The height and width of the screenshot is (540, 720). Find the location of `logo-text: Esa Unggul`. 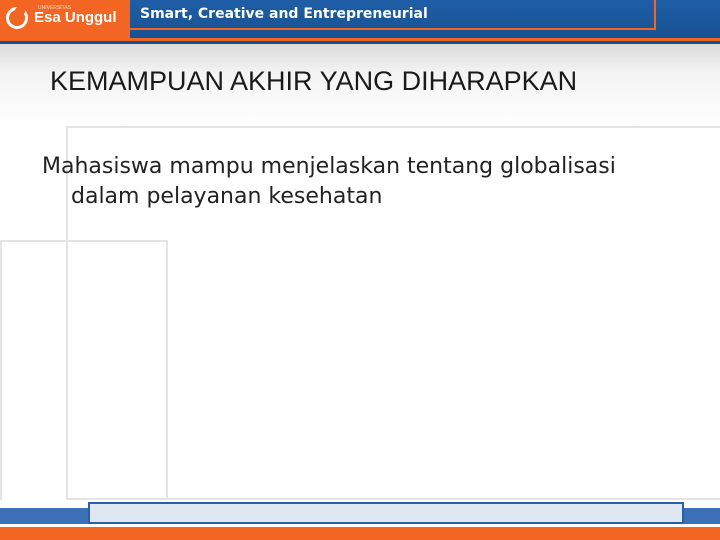

logo-text: Esa Unggul is located at coordinates (75, 17).